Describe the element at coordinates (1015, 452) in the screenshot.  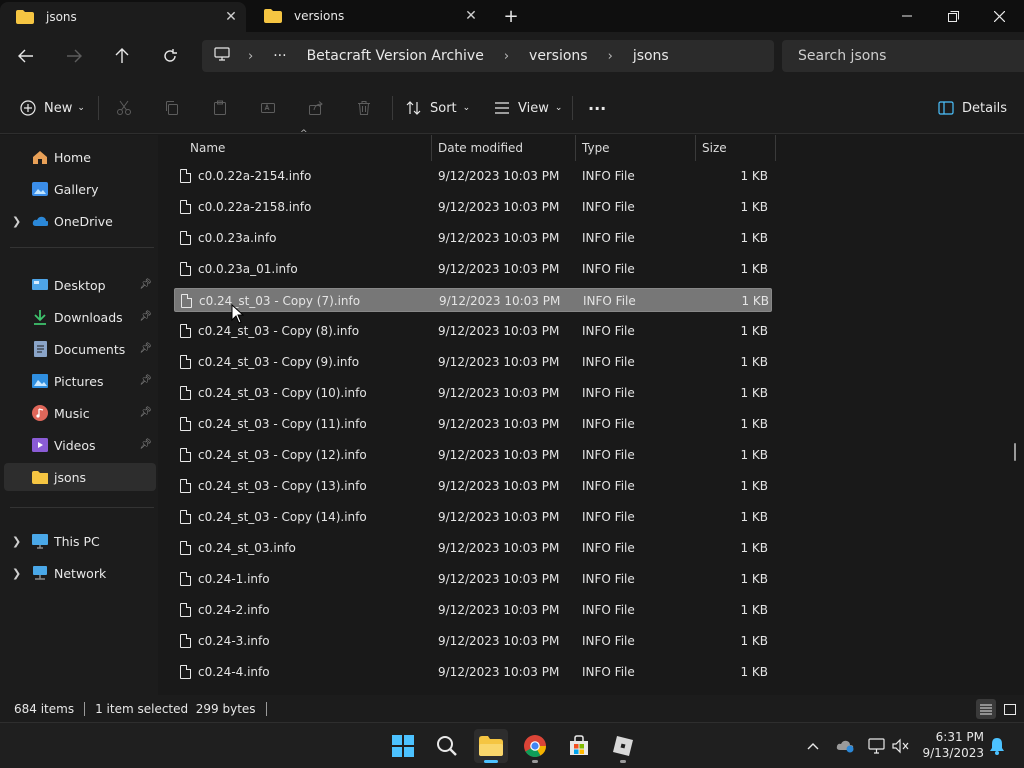
I see `scrollbar-thumb` at that location.